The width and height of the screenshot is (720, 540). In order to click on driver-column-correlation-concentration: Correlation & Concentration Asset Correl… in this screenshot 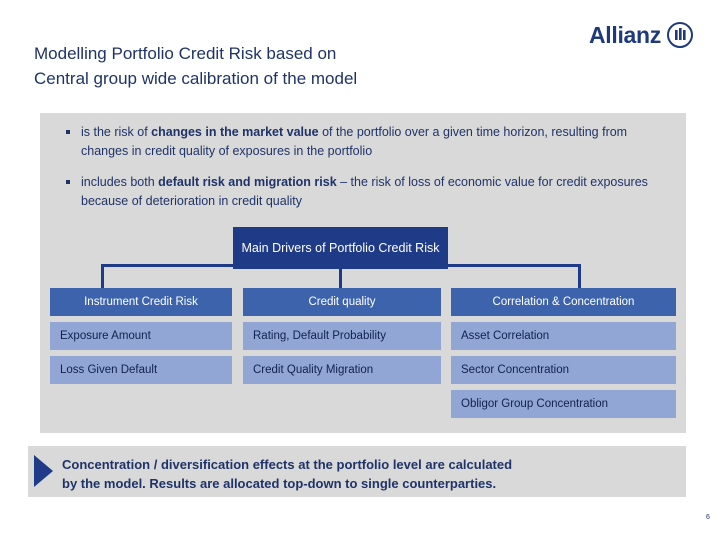, I will do `click(563, 356)`.